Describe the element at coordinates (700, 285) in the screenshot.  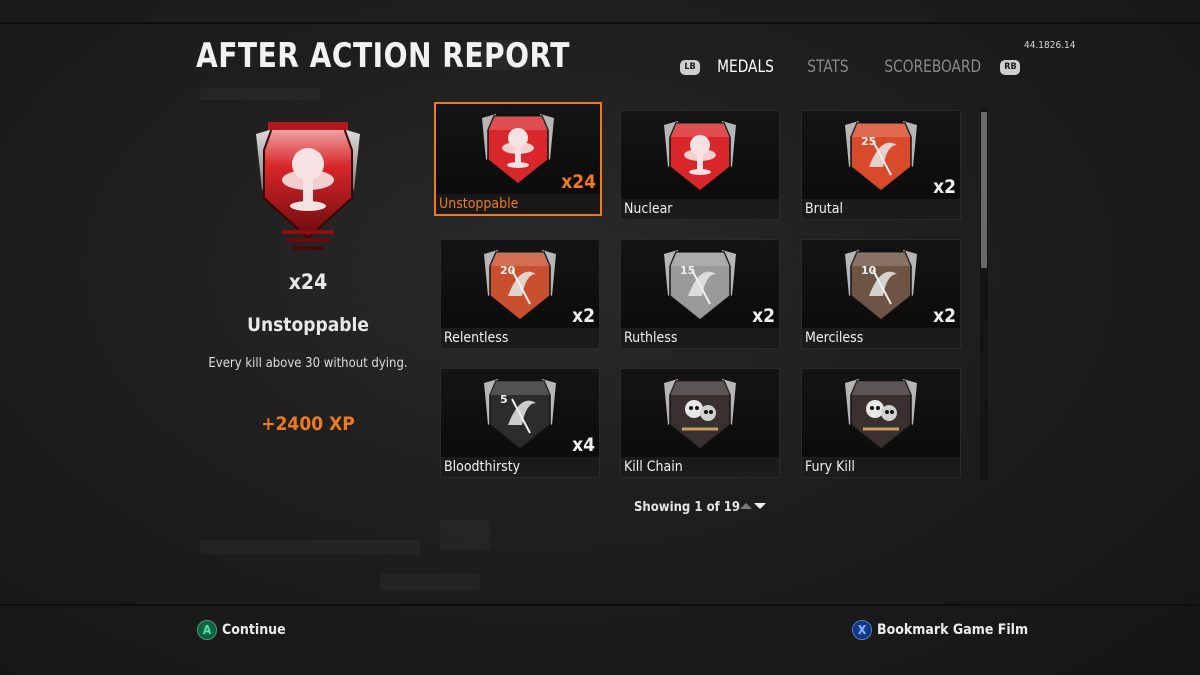
I see `reaper-medal-icon: 15` at that location.